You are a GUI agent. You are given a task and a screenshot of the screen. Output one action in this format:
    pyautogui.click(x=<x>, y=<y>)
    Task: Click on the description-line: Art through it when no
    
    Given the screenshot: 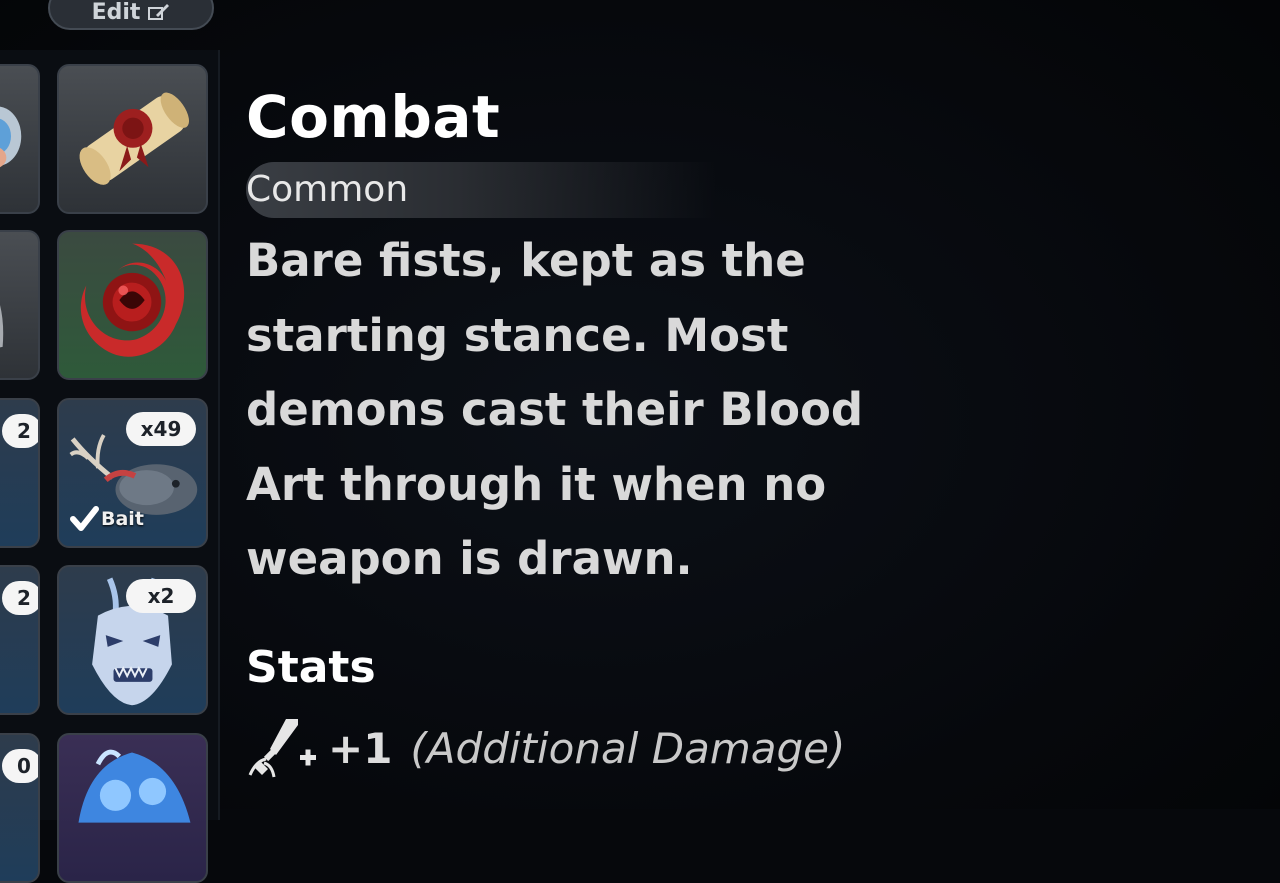 What is the action you would take?
    pyautogui.click(x=536, y=484)
    